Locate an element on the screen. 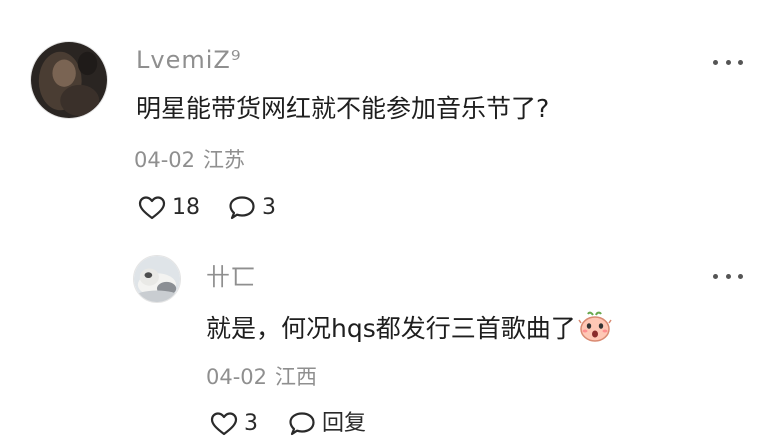 This screenshot has width=760, height=448. reply-text-line: 就是，何况hqs都发行三首歌曲了 is located at coordinates (409, 328).